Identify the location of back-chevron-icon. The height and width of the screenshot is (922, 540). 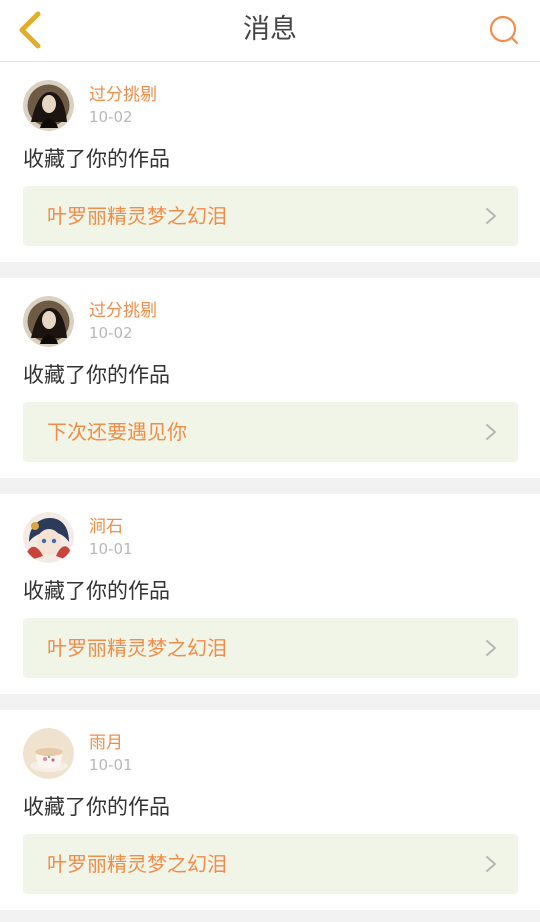
(30, 30).